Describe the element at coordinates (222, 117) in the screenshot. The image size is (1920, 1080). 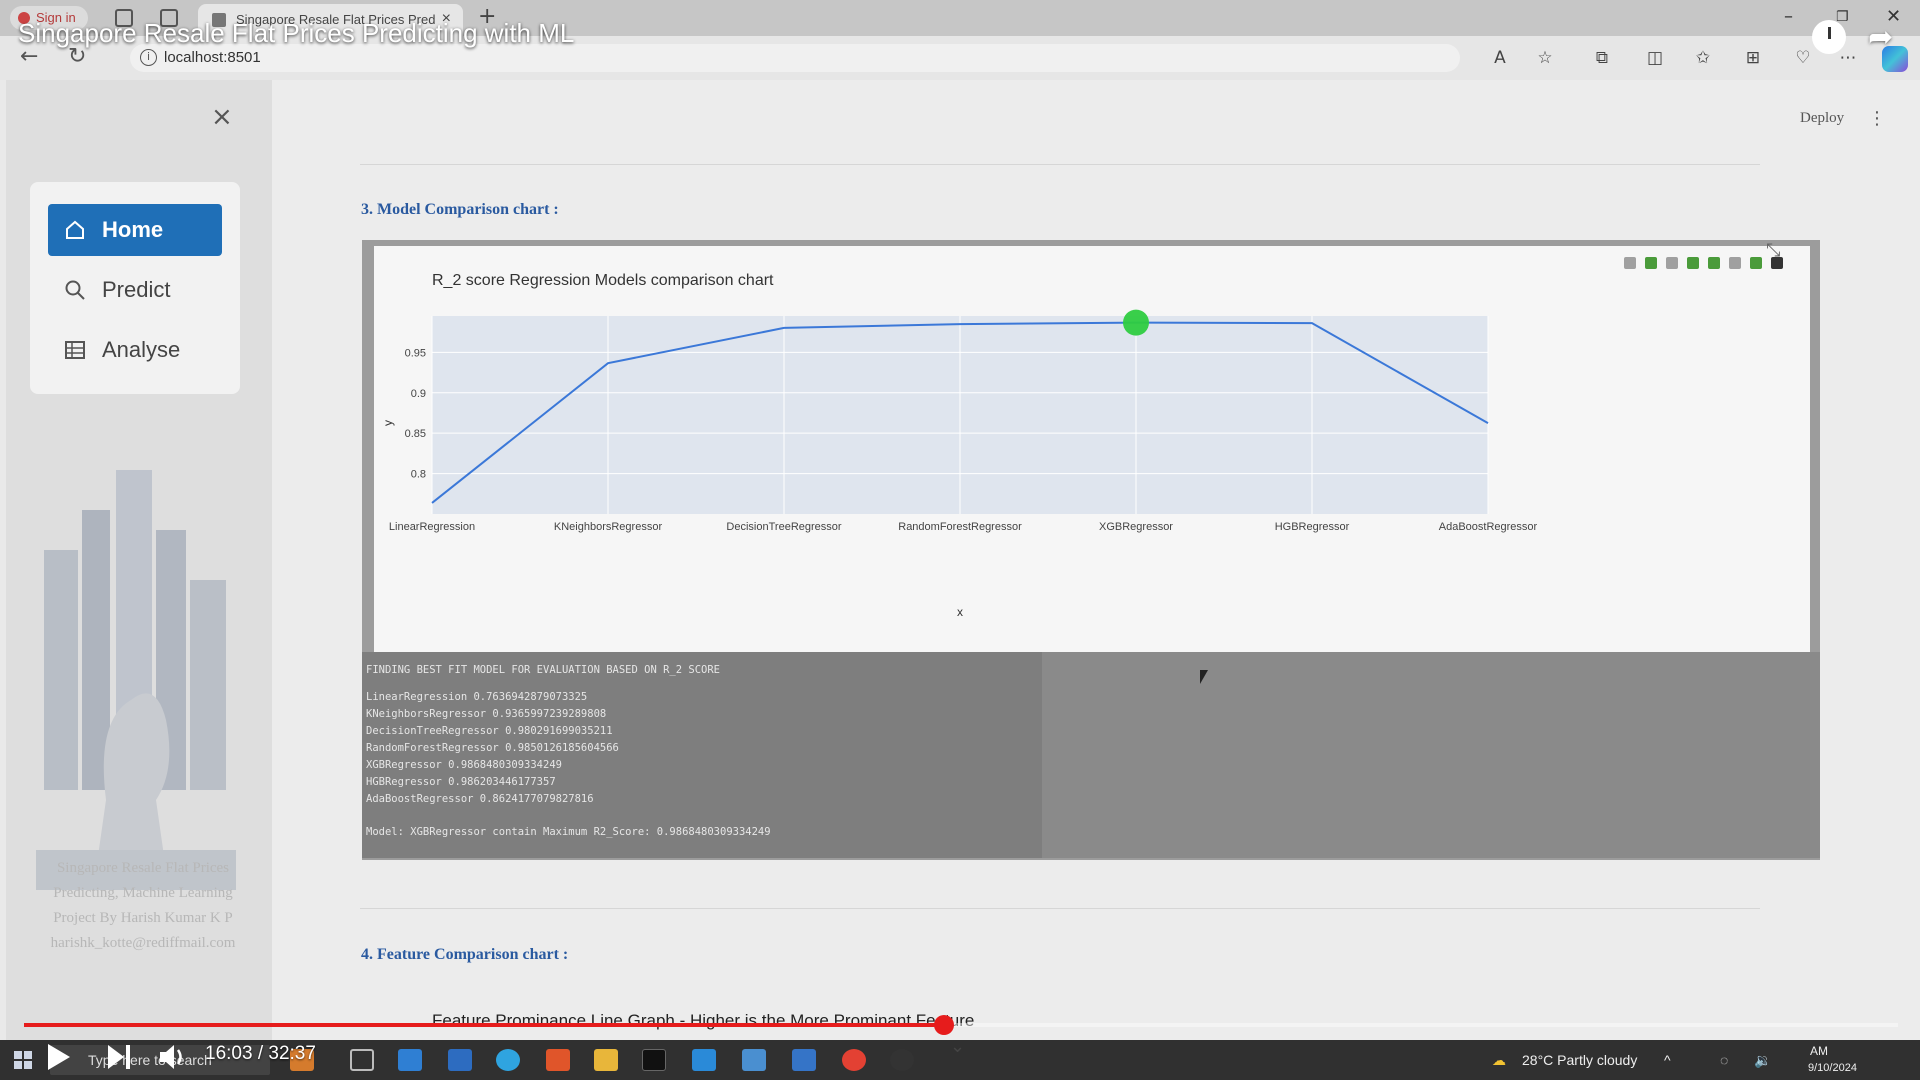
I see `sidebar-close-icon: ×` at that location.